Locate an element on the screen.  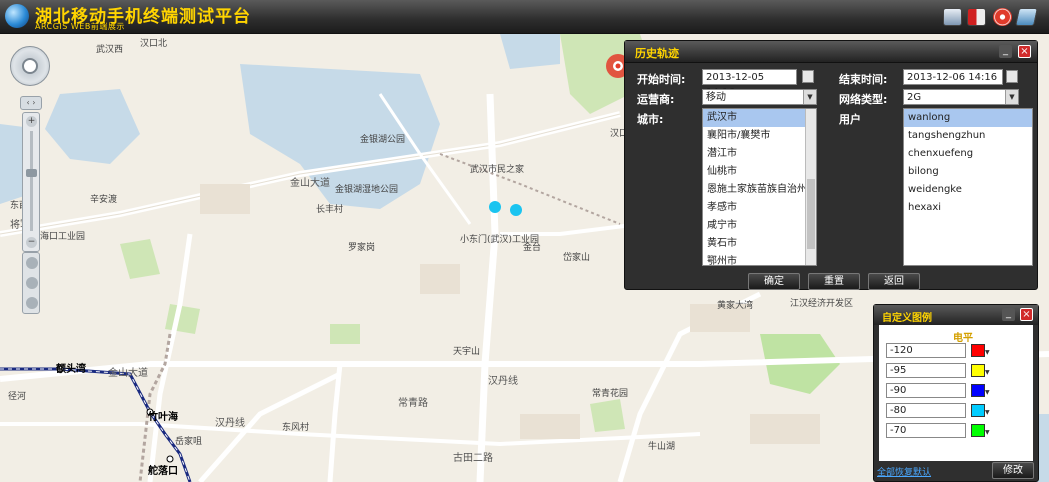
map-view-icon is located at coordinates (952, 17).